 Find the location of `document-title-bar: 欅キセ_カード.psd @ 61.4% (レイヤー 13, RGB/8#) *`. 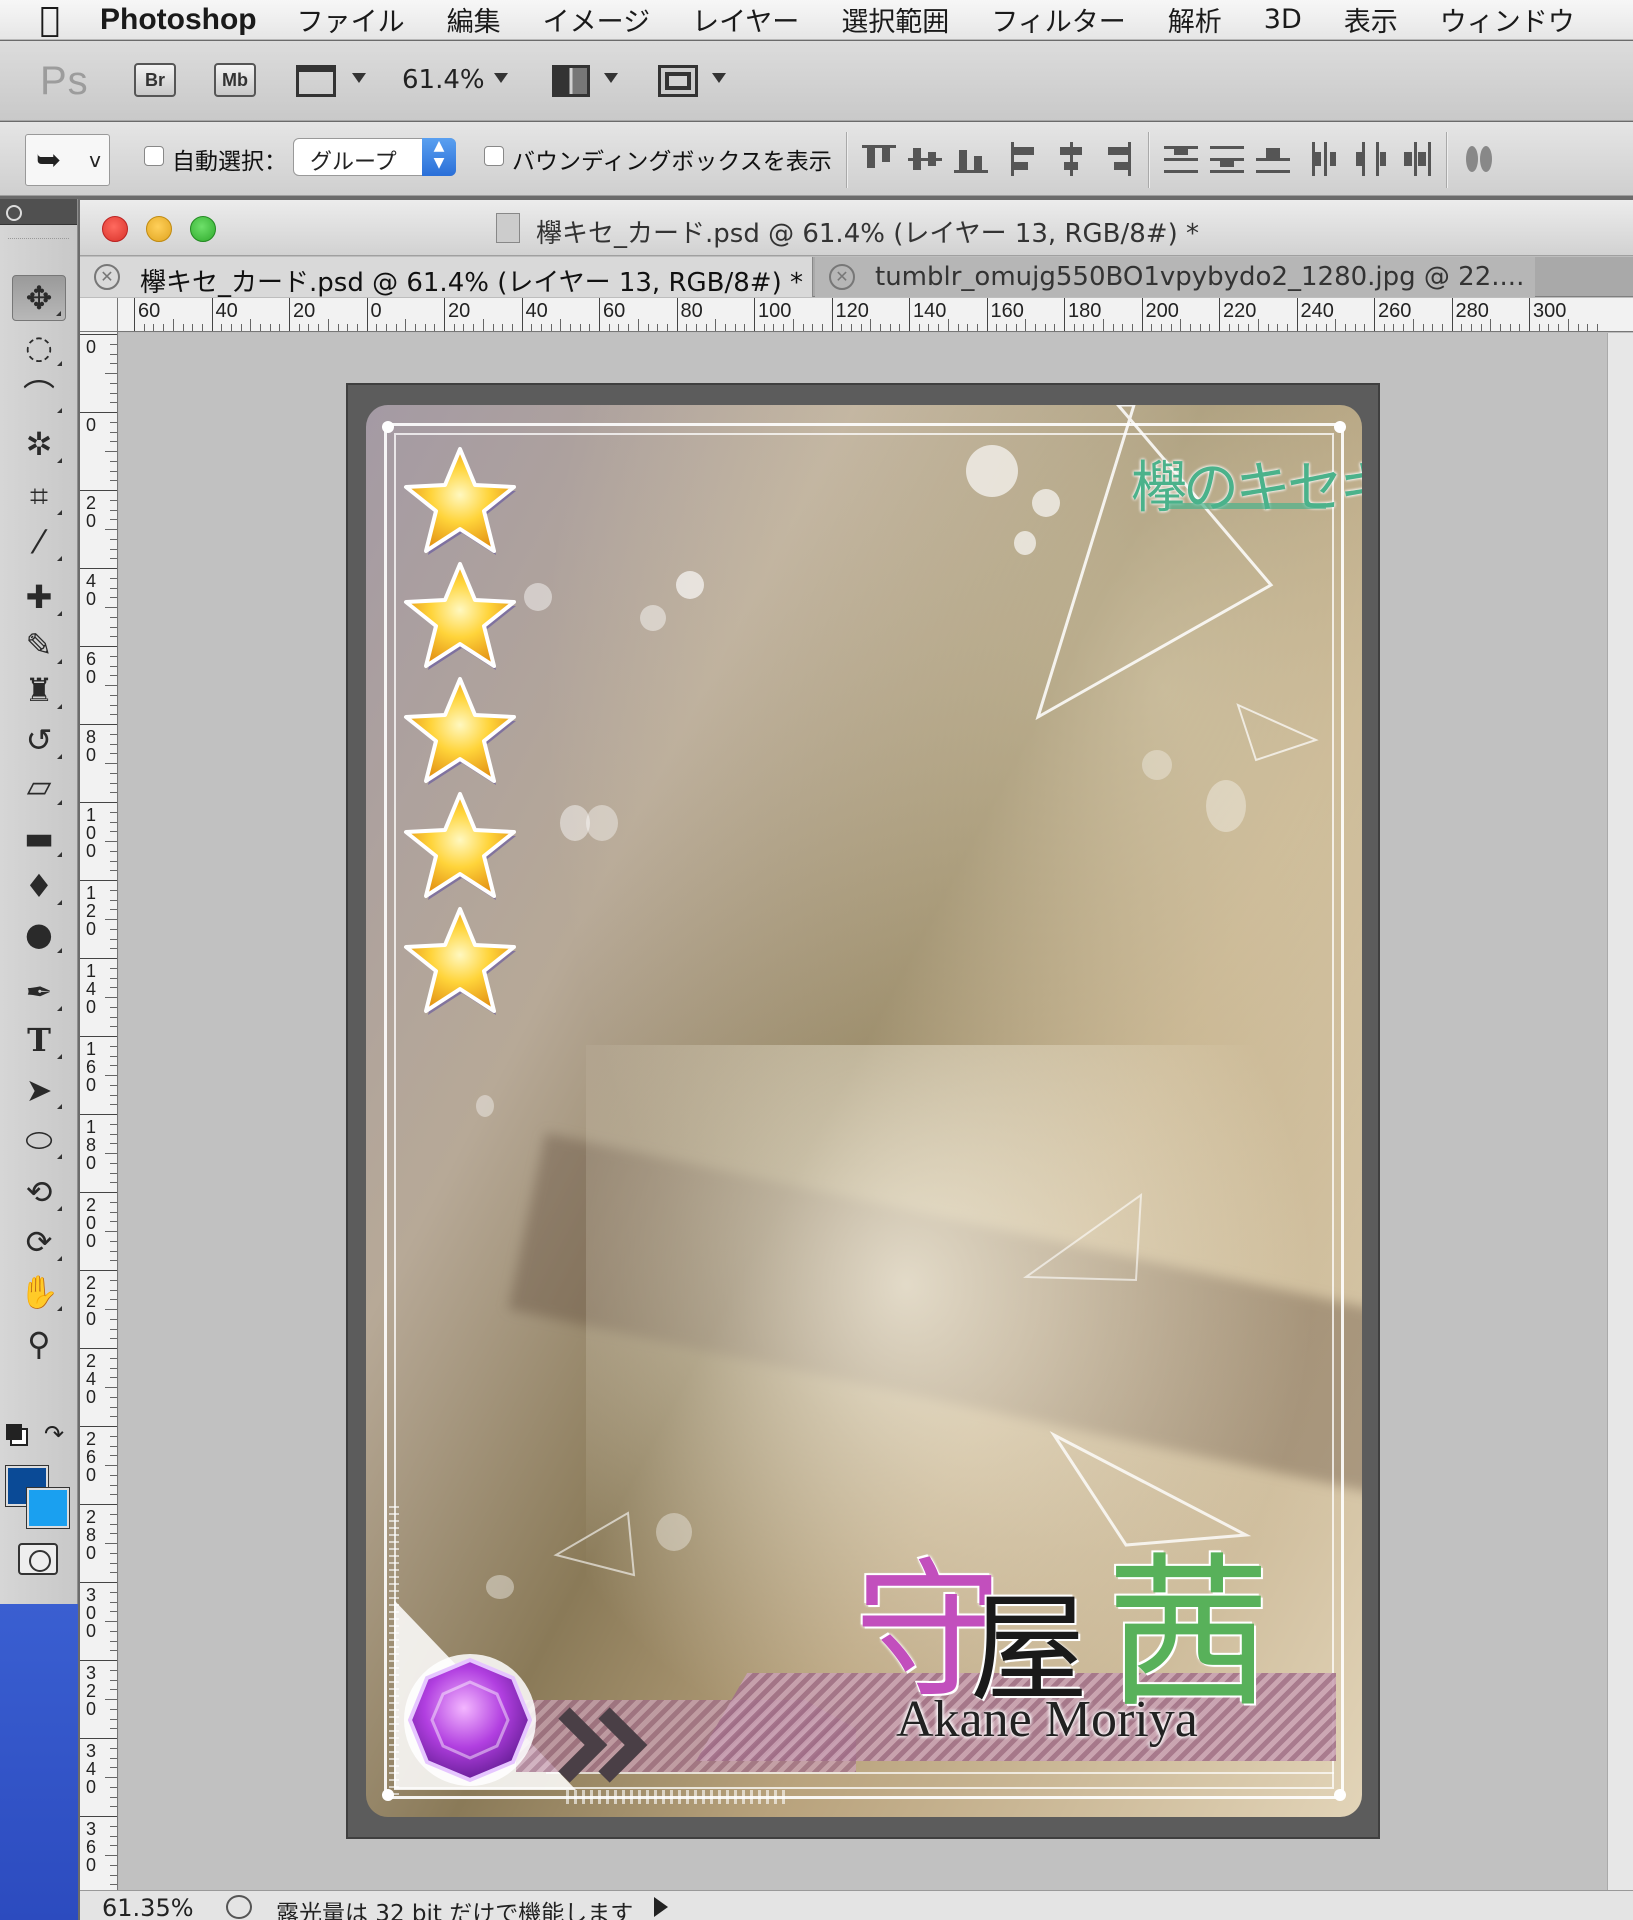

document-title-bar: 欅キセ_カード.psd @ 61.4% (レイヤー 13, RGB/8#) * is located at coordinates (856, 228).